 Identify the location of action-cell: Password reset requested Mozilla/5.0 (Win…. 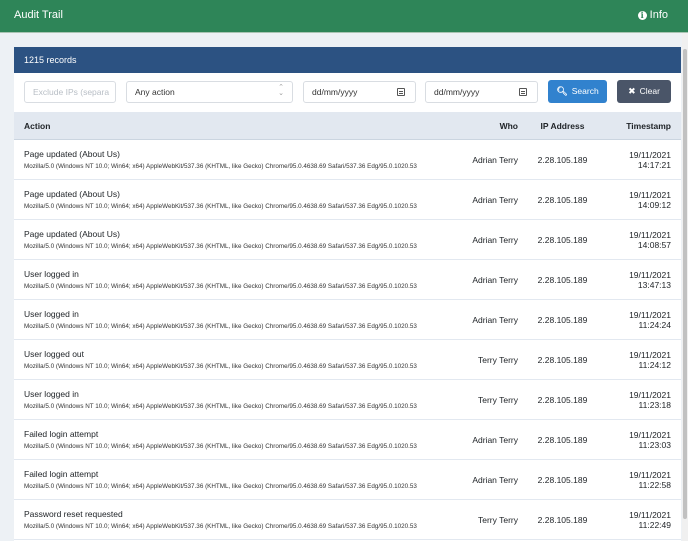
(234, 519).